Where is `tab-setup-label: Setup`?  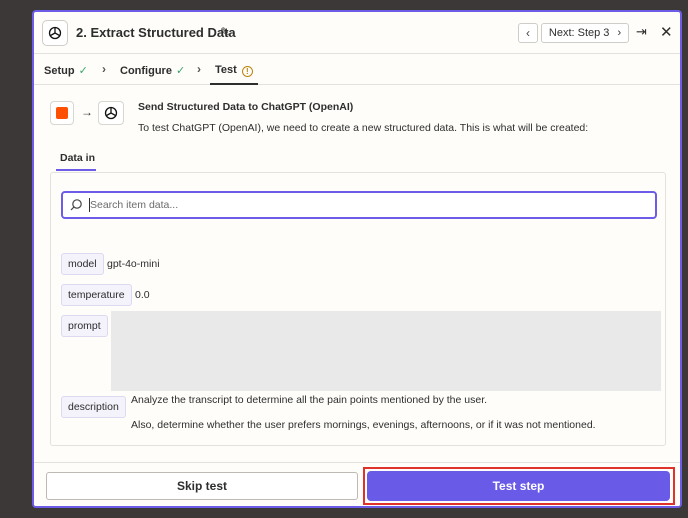 tab-setup-label: Setup is located at coordinates (59, 71).